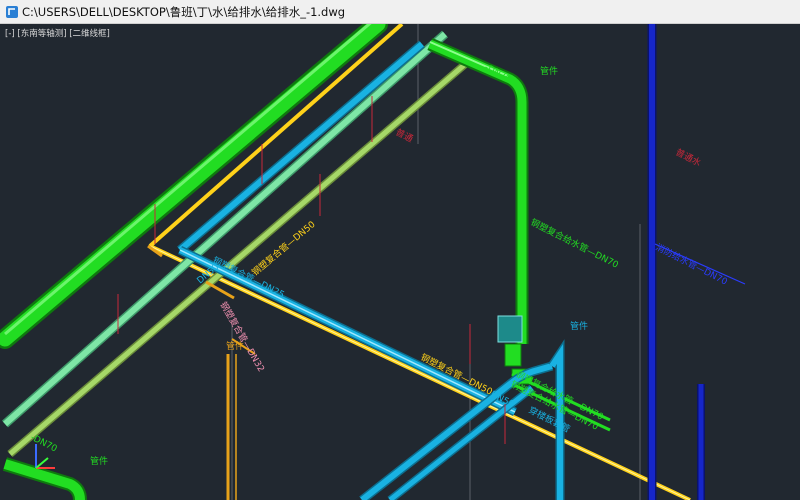 Image resolution: width=800 pixels, height=500 pixels. What do you see at coordinates (99, 461) in the screenshot?
I see `label-lower-left-note: 管件` at bounding box center [99, 461].